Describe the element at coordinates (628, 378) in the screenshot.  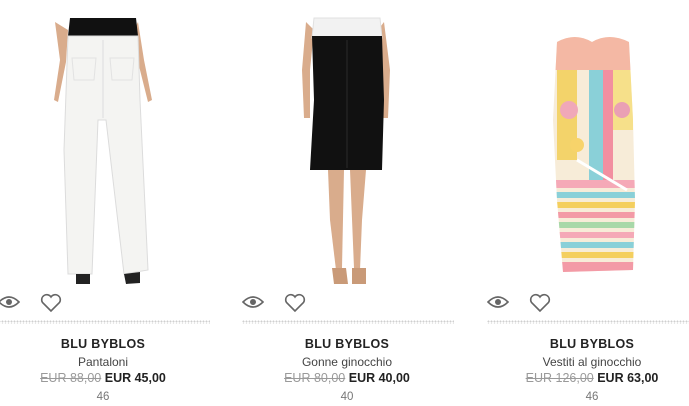
I see `sale-price: EUR 63,00` at that location.